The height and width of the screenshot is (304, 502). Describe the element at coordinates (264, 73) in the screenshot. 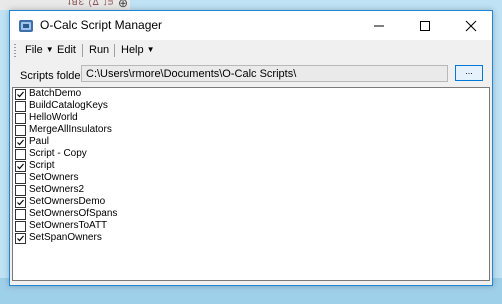

I see `scripts-folder-field` at that location.